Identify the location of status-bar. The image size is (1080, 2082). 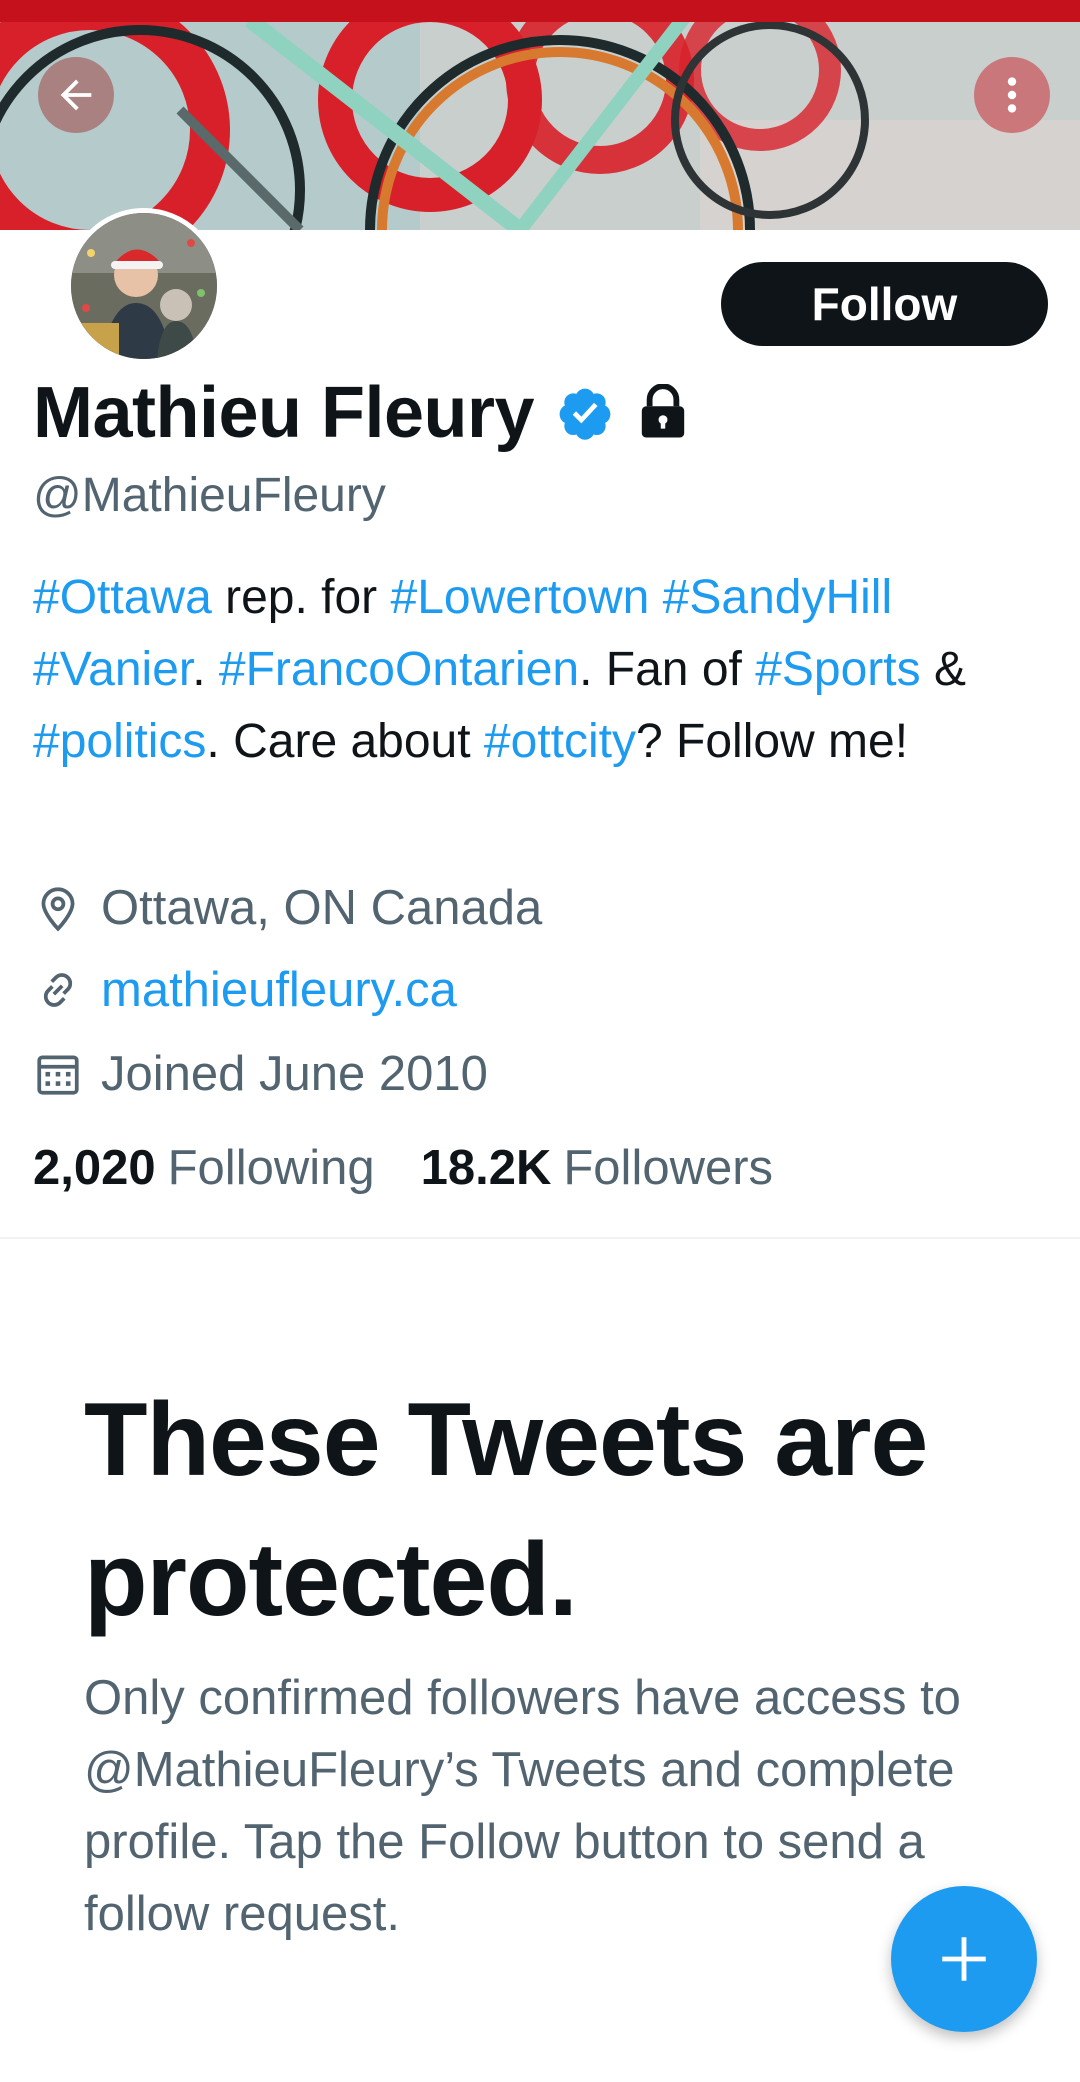
(540, 11).